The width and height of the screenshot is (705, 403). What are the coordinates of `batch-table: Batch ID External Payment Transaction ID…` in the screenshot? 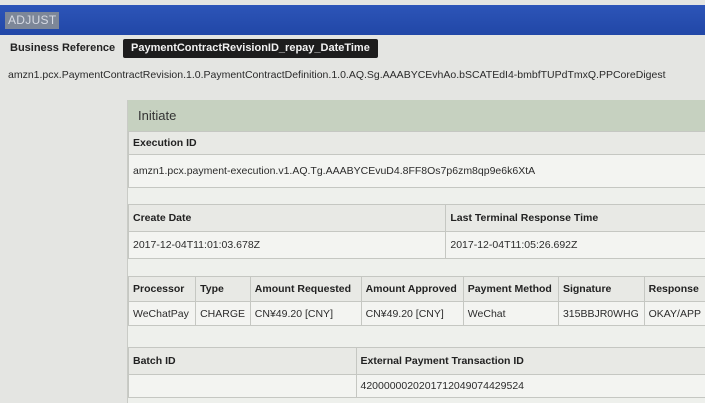 It's located at (416, 372).